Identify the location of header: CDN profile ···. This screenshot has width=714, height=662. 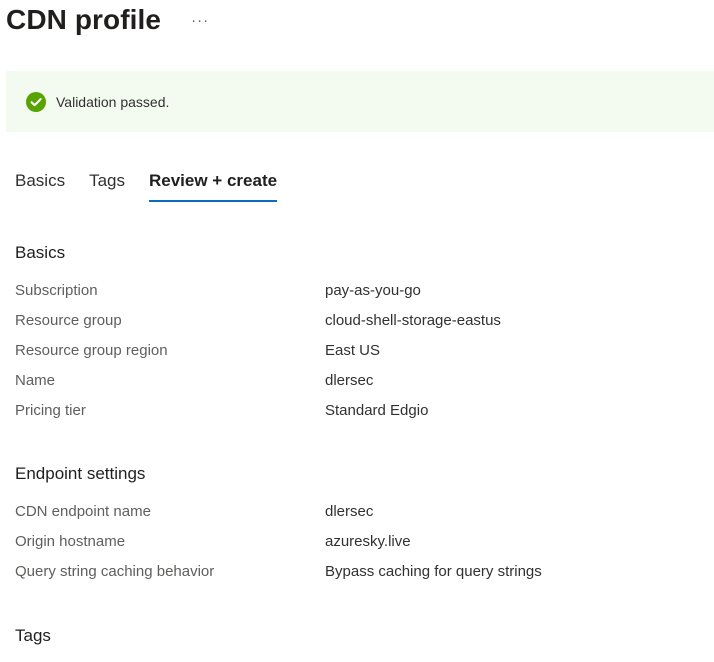
(107, 20).